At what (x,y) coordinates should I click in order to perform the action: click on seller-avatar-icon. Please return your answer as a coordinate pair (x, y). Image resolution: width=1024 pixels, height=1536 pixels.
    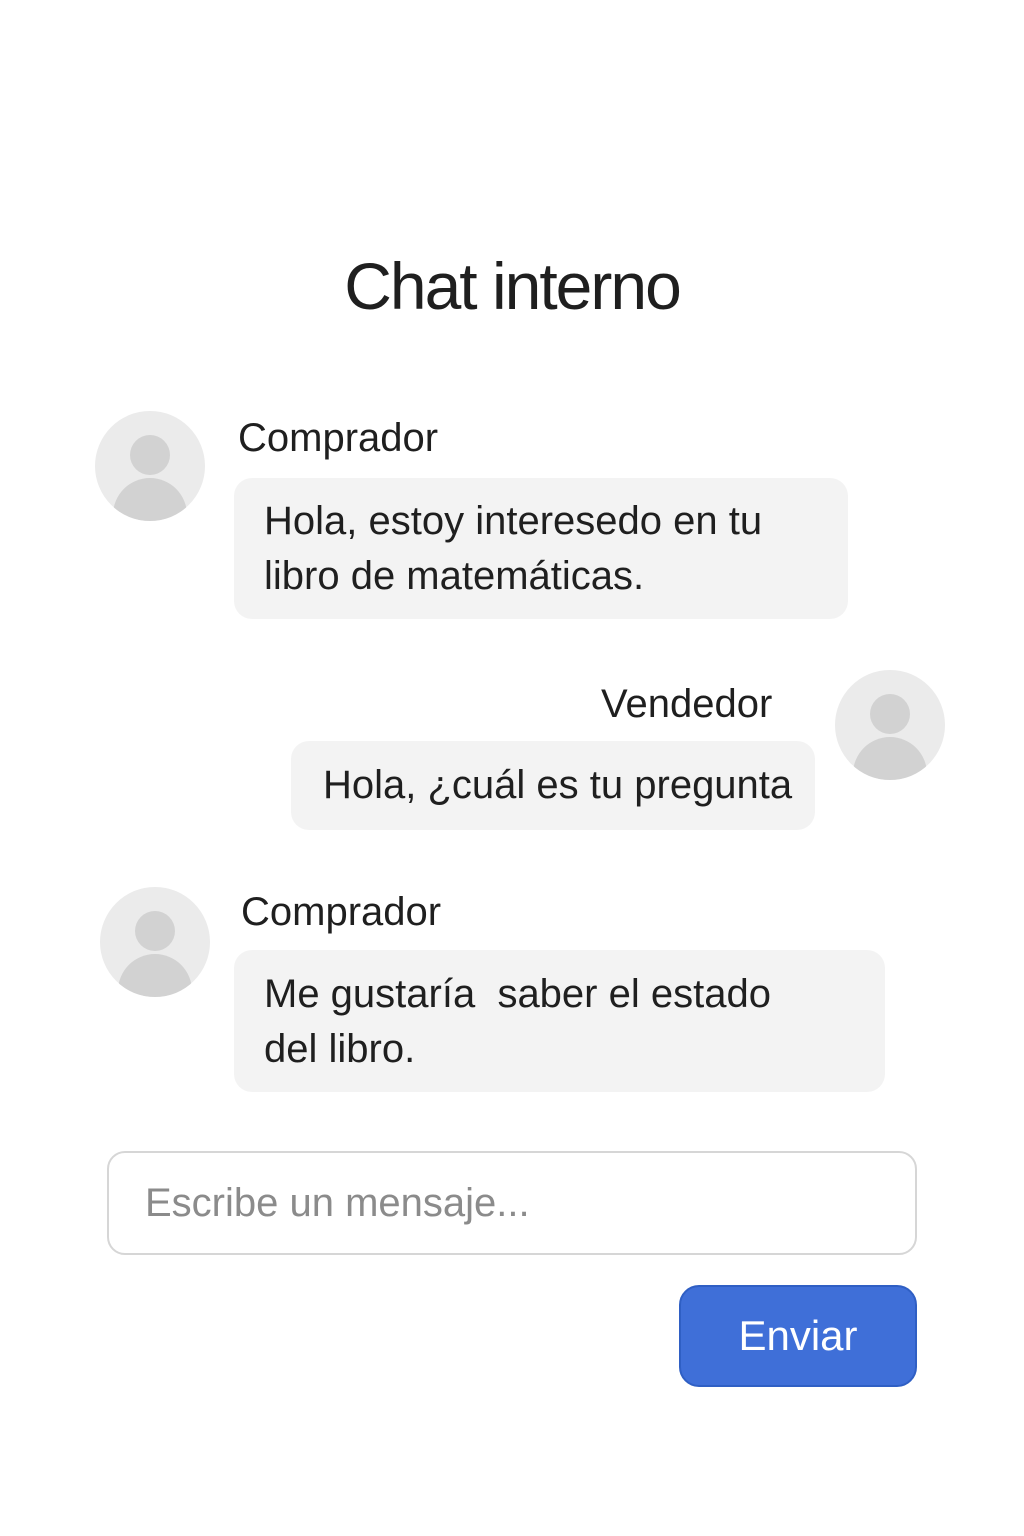
    Looking at the image, I should click on (890, 725).